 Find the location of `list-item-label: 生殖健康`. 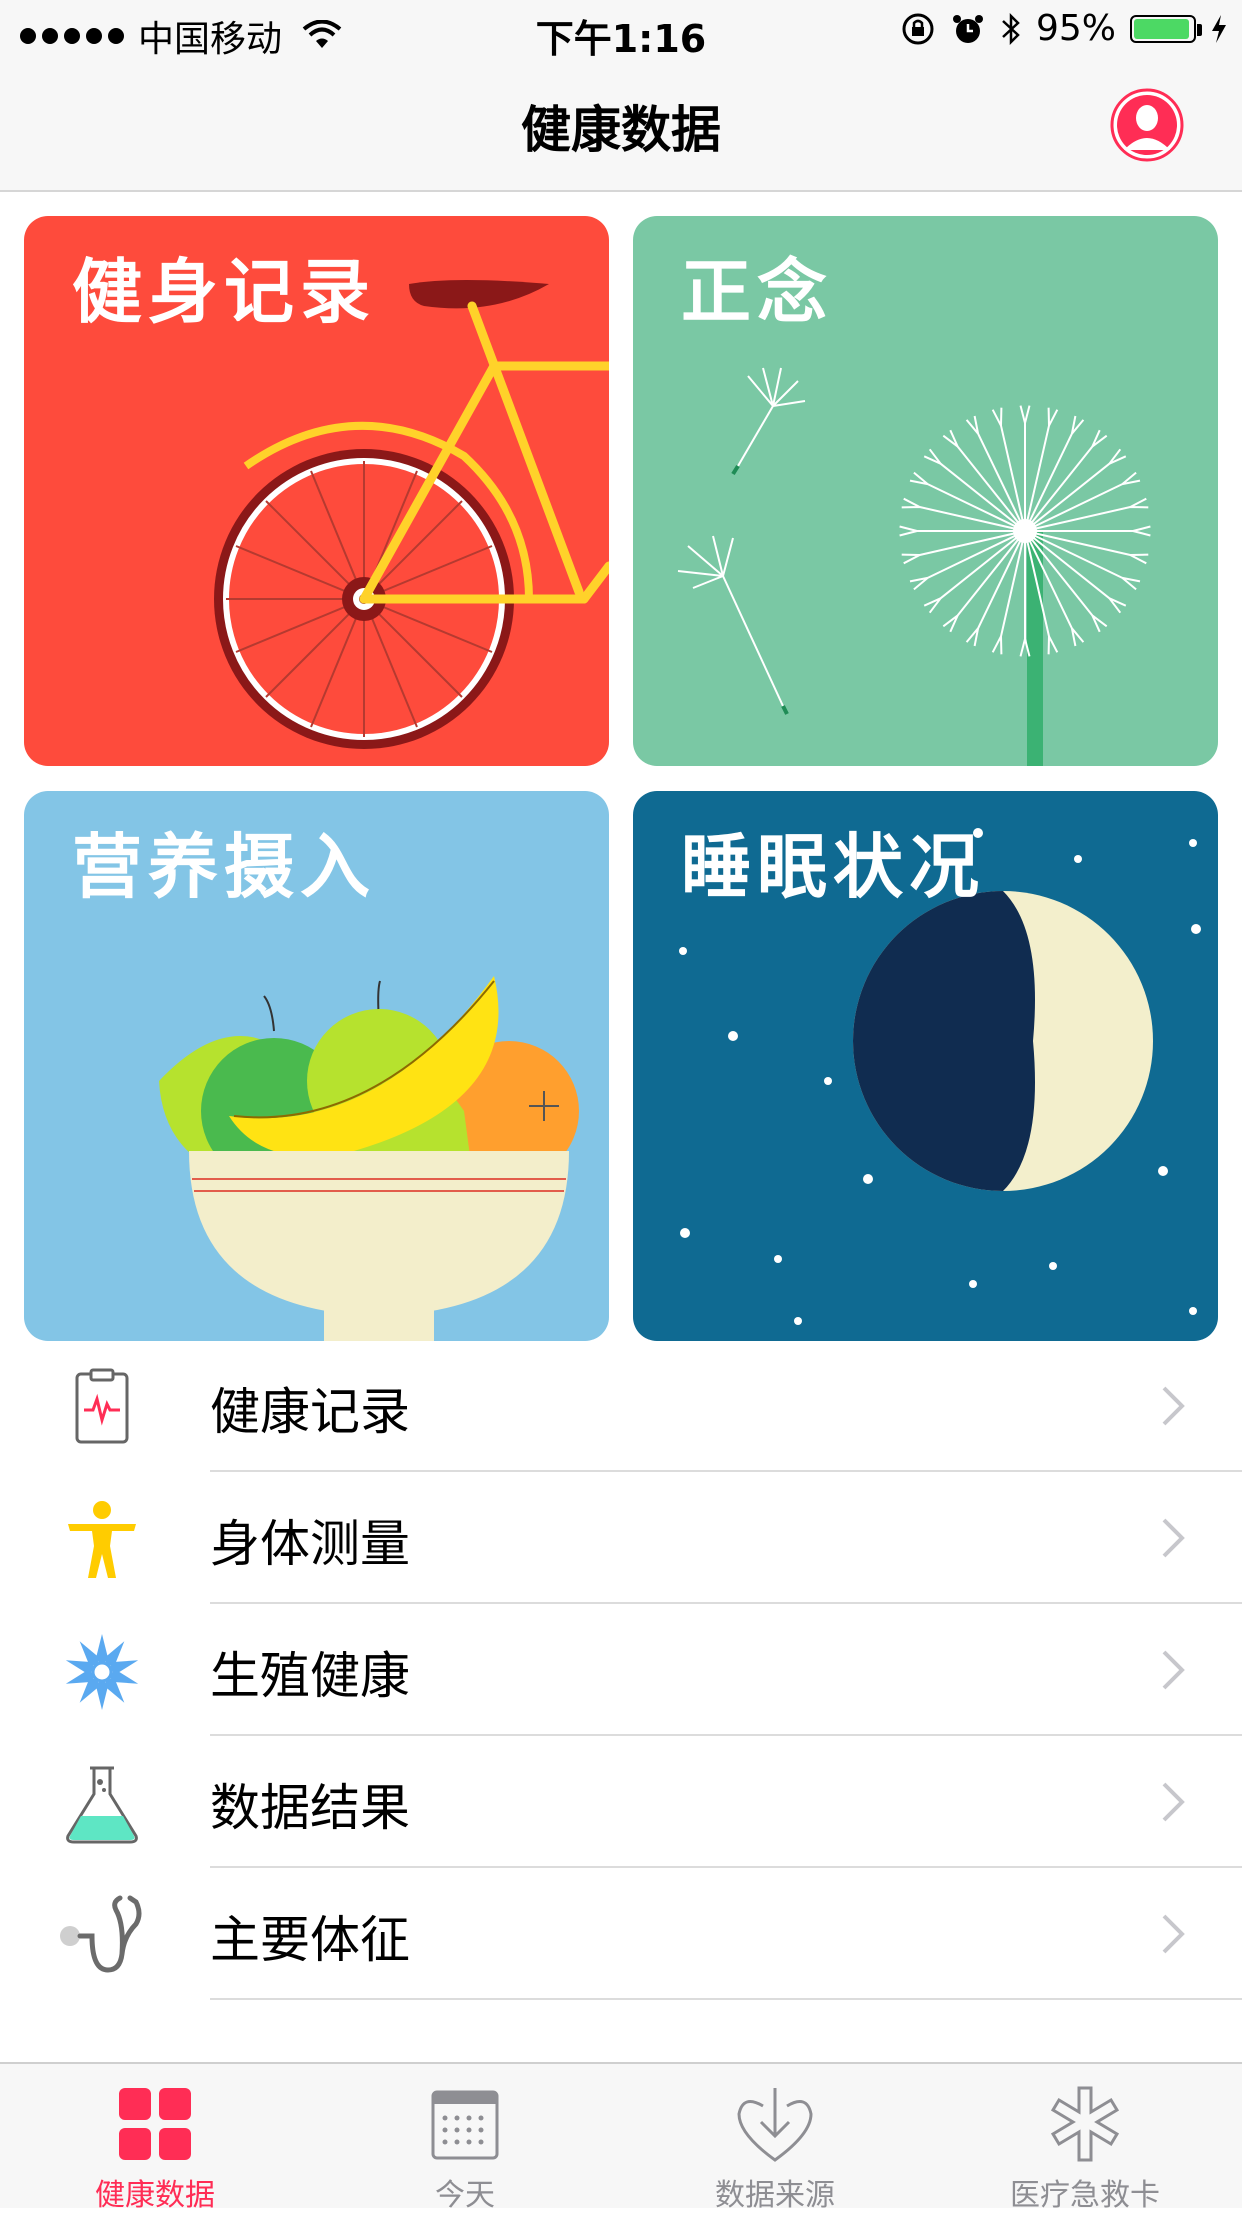

list-item-label: 生殖健康 is located at coordinates (310, 1676).